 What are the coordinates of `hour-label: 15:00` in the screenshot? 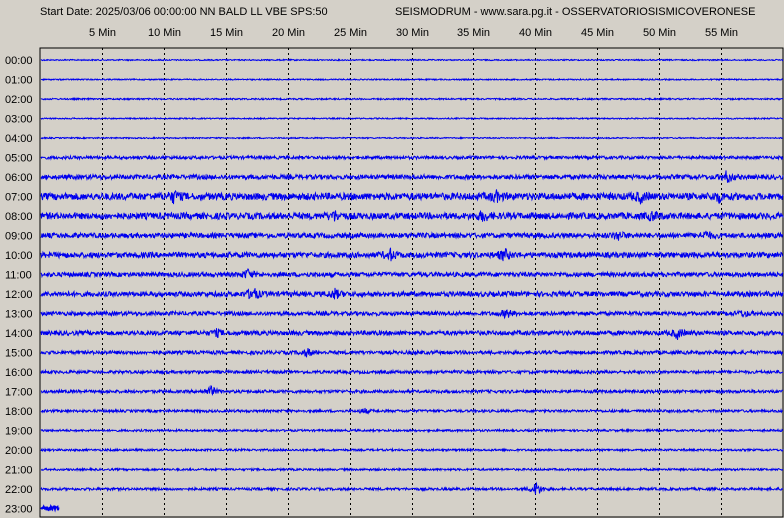 It's located at (19, 354).